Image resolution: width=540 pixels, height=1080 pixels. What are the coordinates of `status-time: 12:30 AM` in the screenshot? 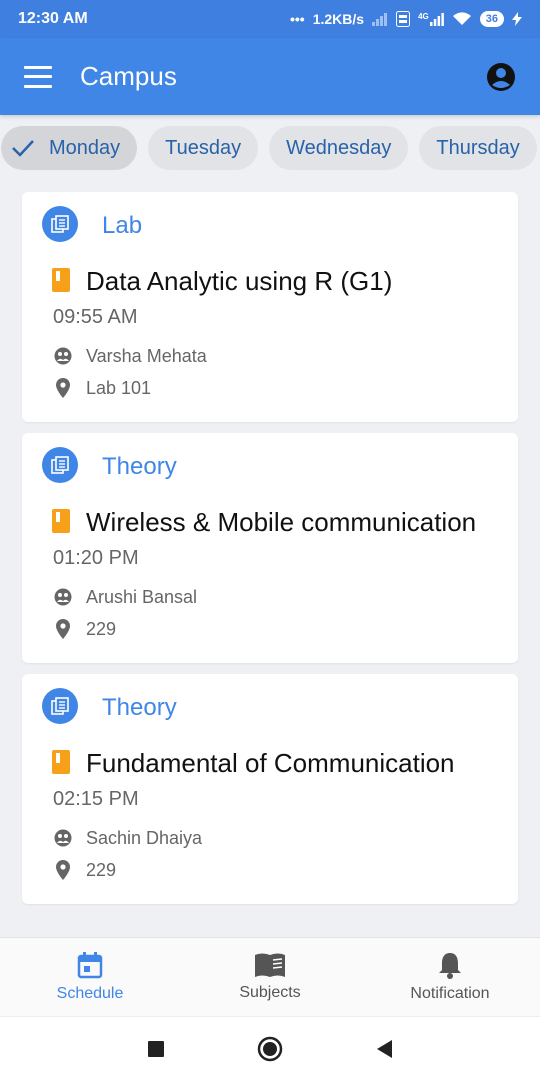 It's located at (53, 18).